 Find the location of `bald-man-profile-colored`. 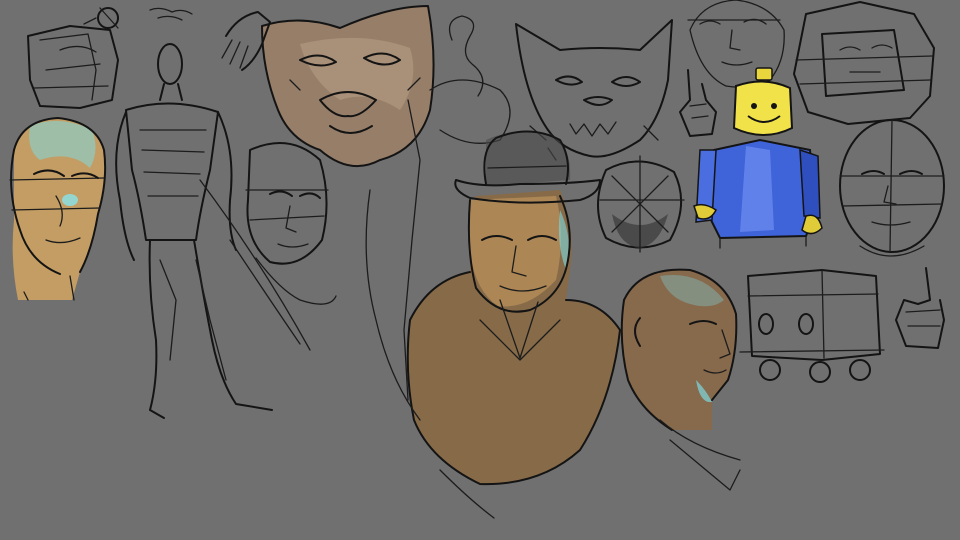

bald-man-profile-colored is located at coordinates (680, 379).